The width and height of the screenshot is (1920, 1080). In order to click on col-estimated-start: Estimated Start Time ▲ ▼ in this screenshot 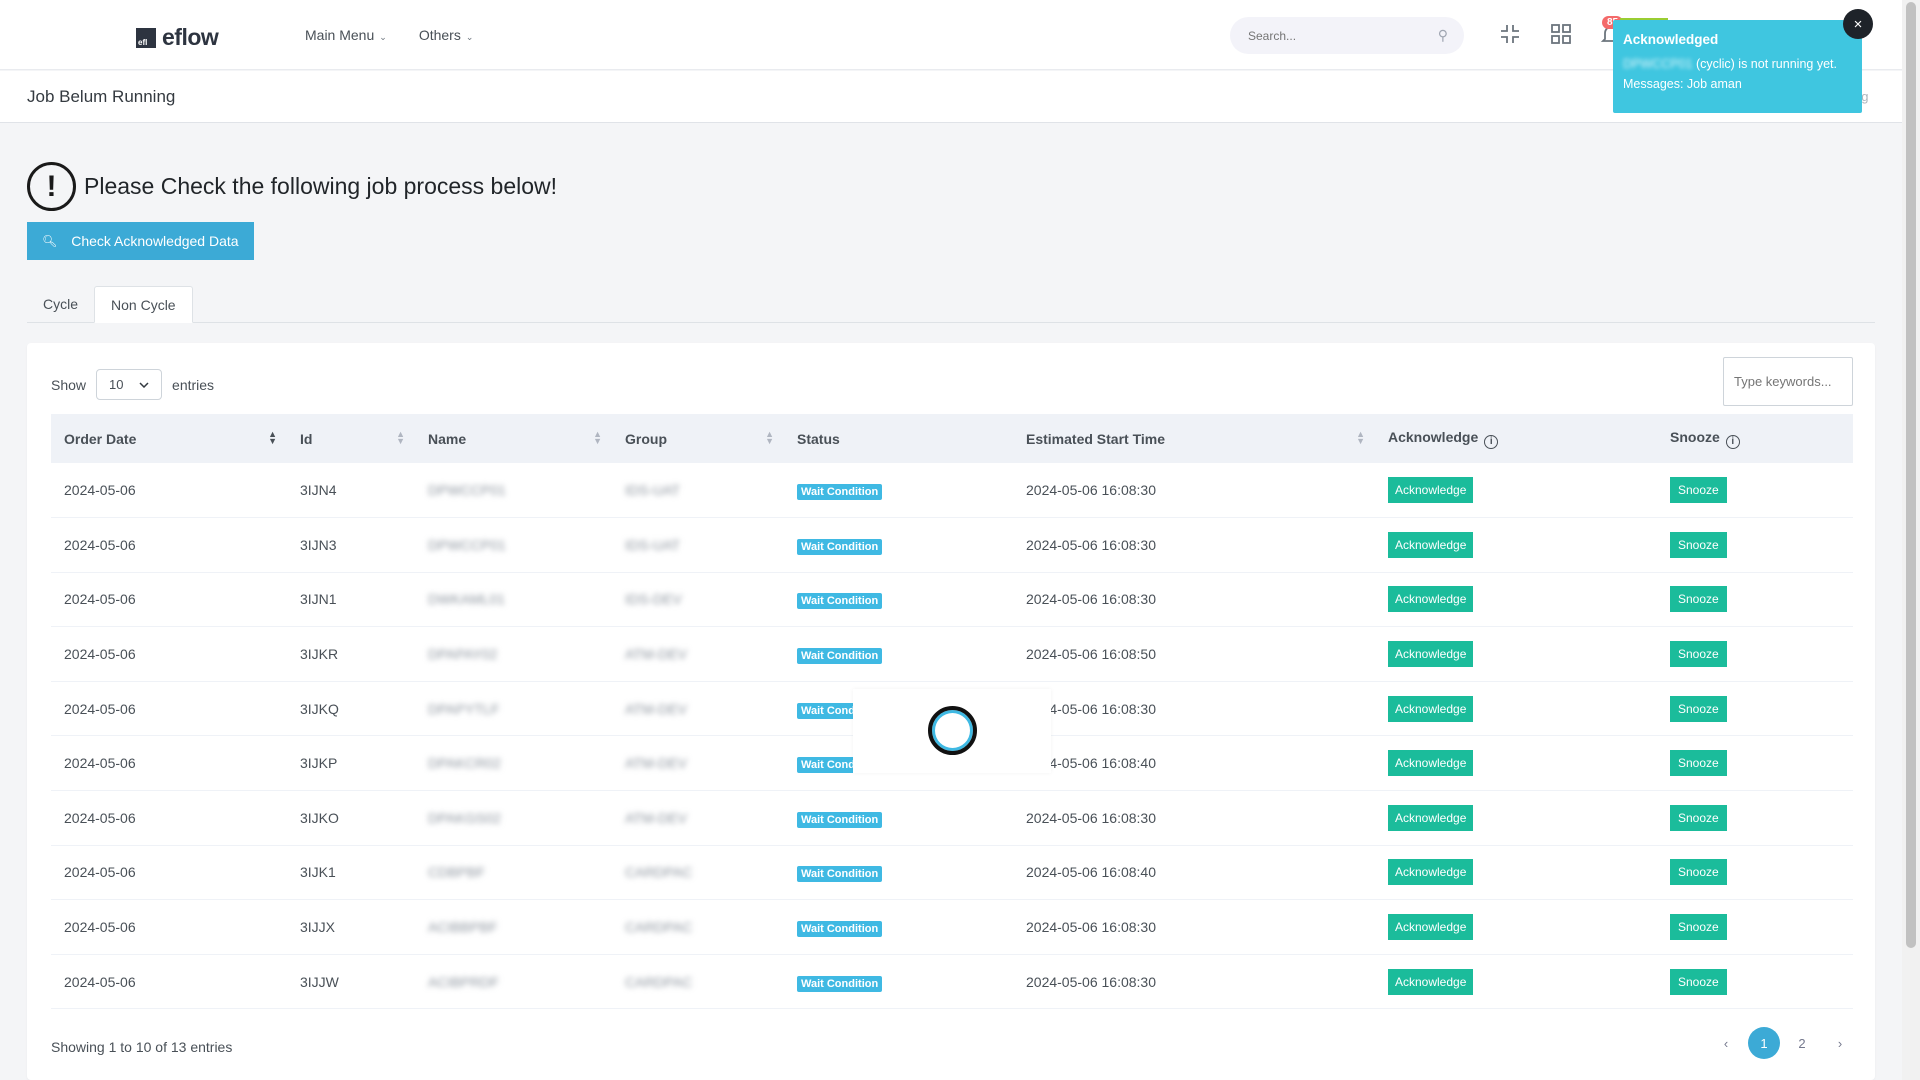, I will do `click(1194, 438)`.